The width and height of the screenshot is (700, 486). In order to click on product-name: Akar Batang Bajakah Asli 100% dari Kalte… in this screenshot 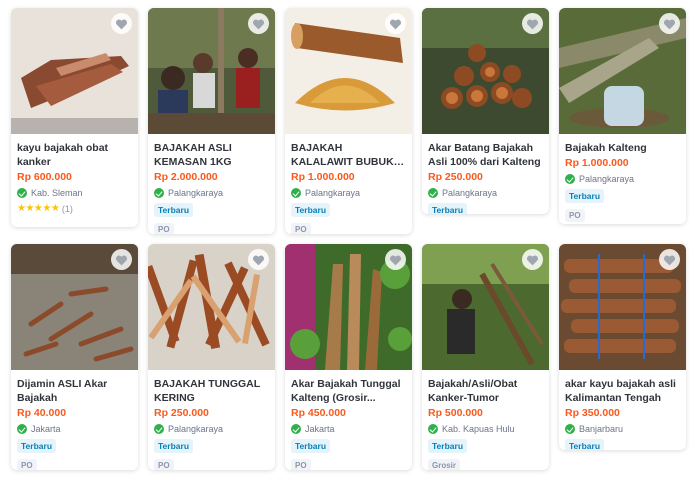, I will do `click(486, 155)`.